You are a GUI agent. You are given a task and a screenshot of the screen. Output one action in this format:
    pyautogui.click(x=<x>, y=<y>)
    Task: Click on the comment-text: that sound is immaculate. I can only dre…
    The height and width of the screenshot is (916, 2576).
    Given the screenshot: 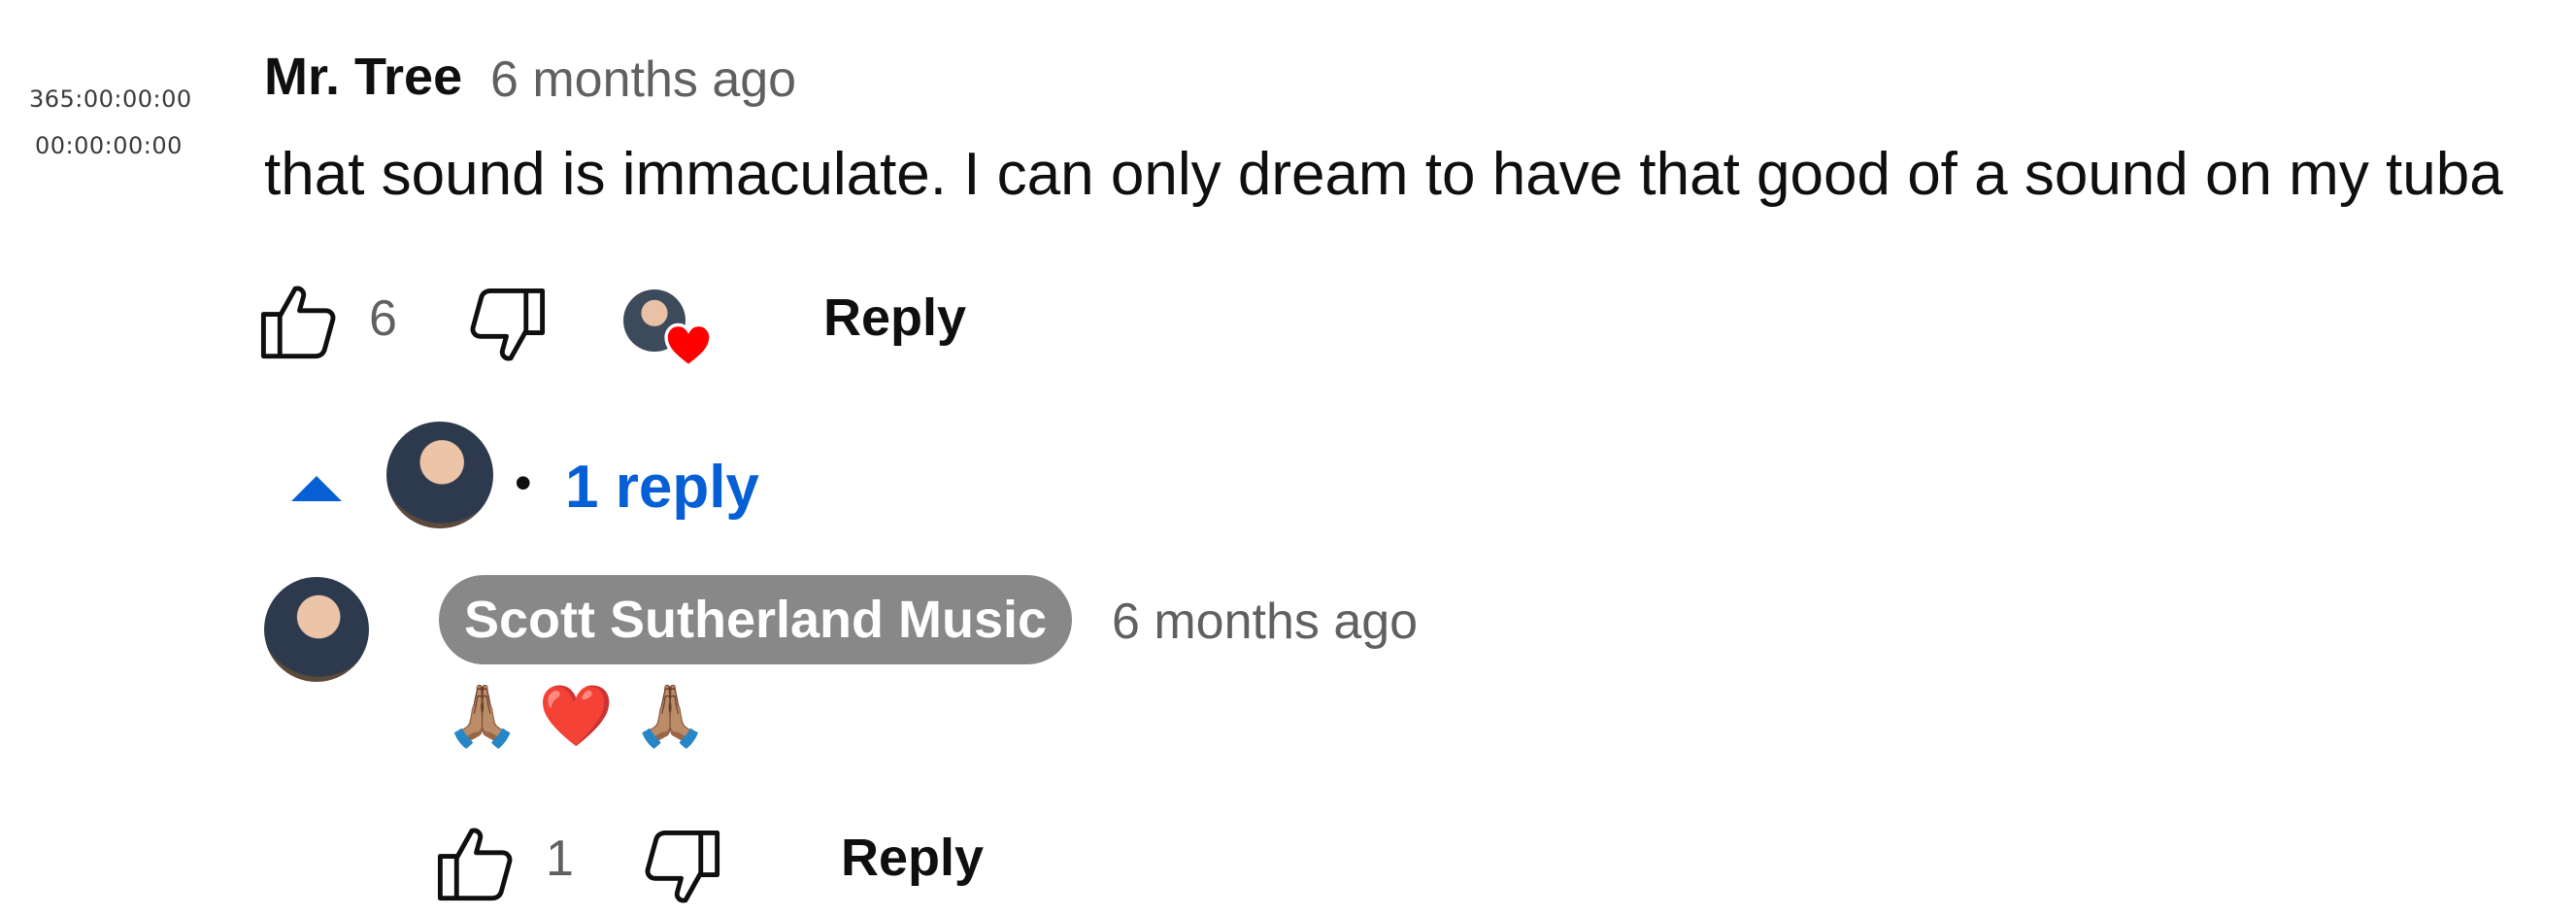 What is the action you would take?
    pyautogui.click(x=1384, y=174)
    